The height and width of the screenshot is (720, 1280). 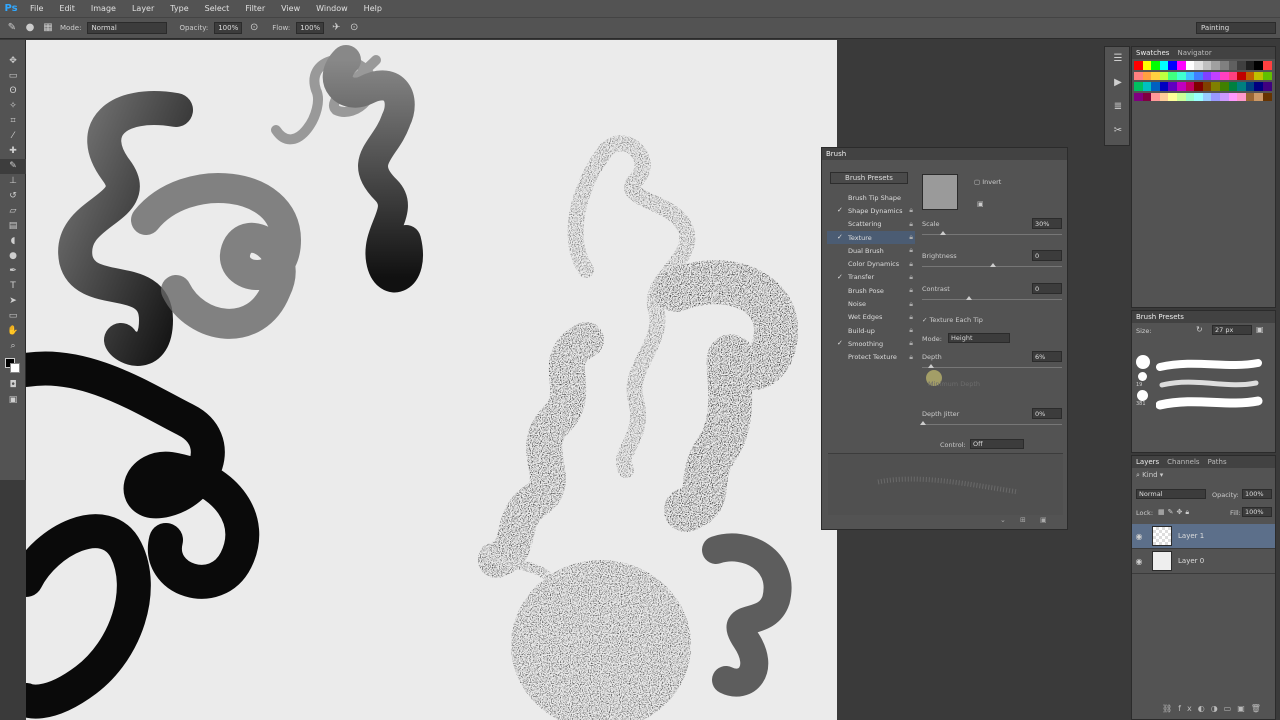 What do you see at coordinates (290, 8) in the screenshot?
I see `menu-view: View` at bounding box center [290, 8].